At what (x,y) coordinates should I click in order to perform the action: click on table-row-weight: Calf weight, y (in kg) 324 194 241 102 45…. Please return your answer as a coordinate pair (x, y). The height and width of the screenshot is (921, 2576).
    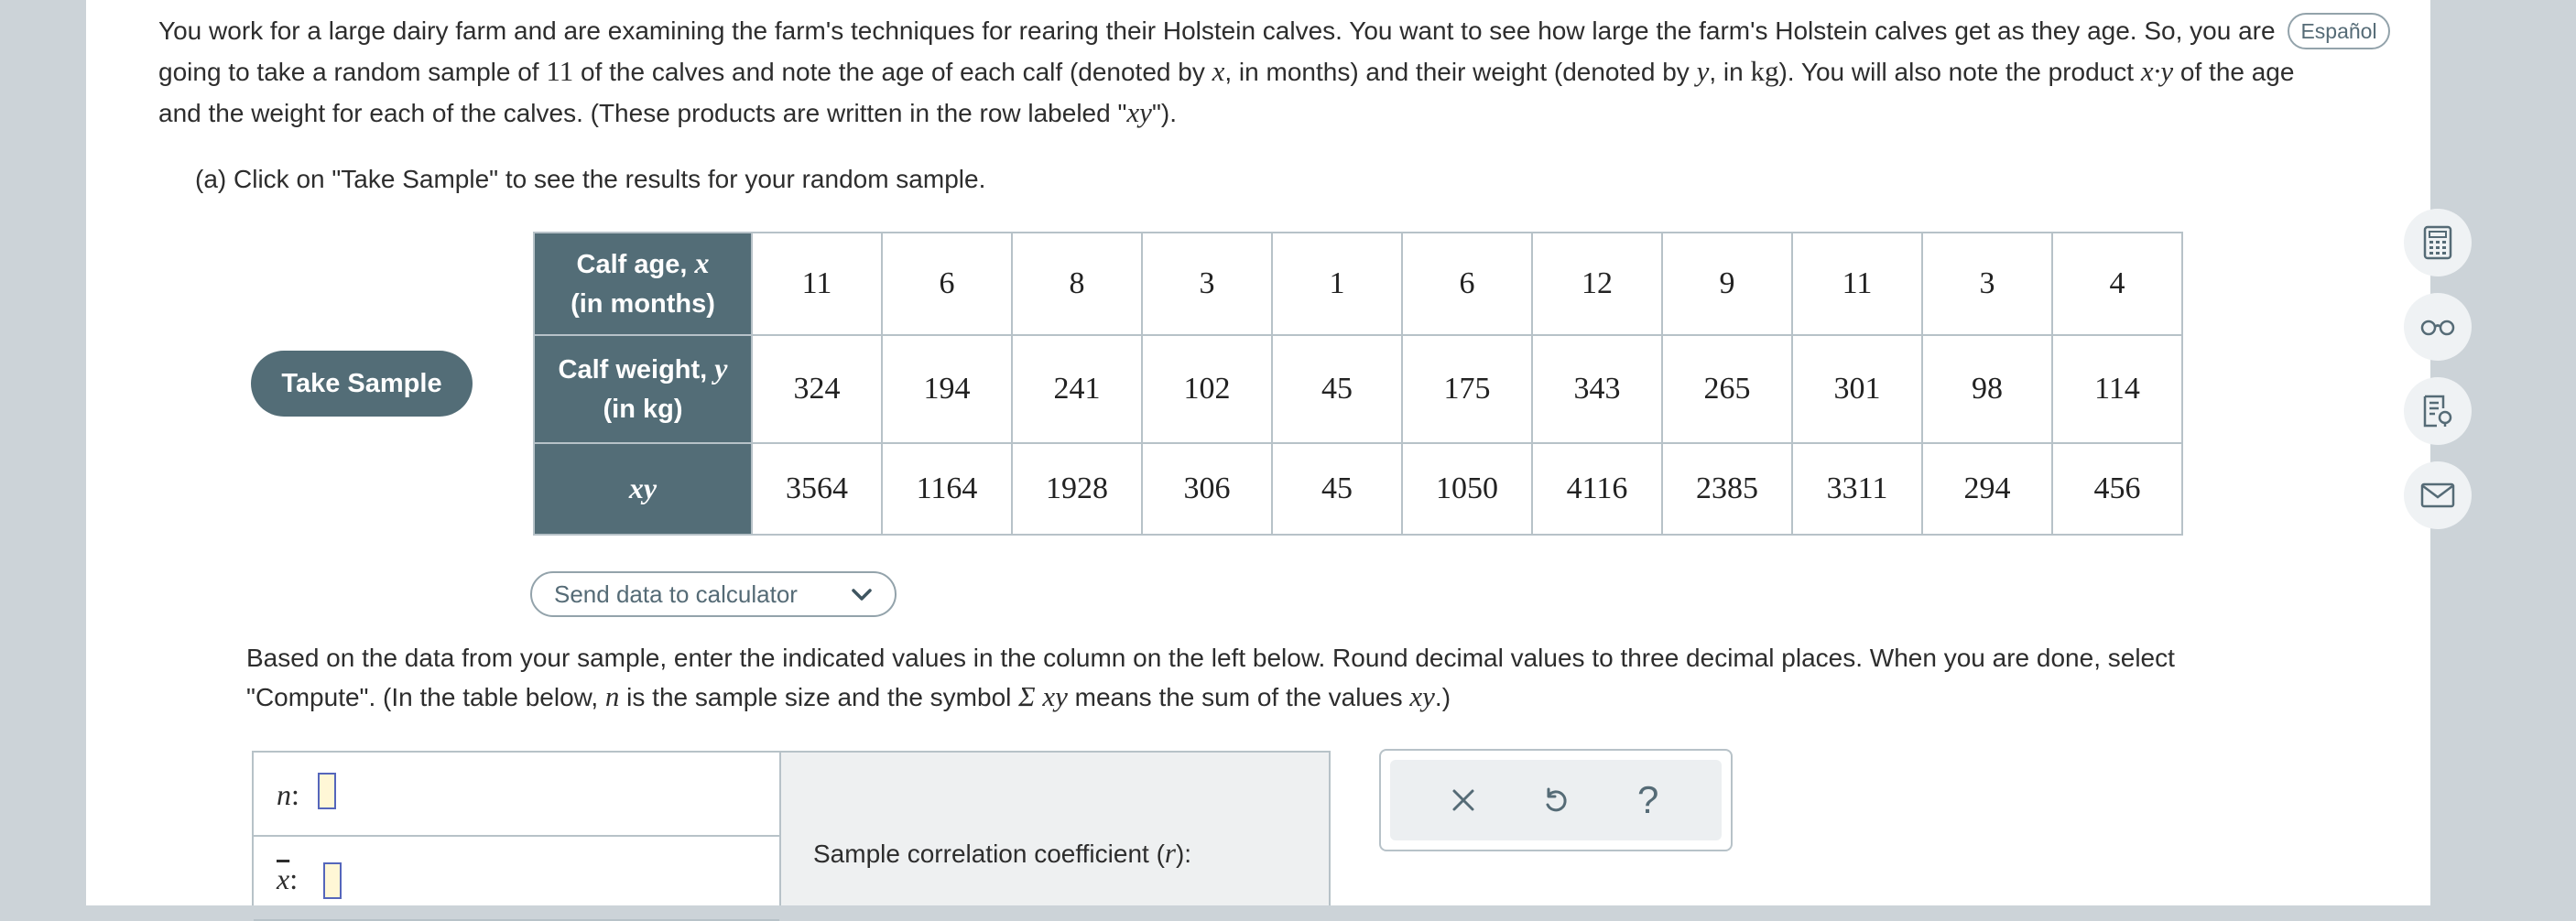
    Looking at the image, I should click on (1358, 389).